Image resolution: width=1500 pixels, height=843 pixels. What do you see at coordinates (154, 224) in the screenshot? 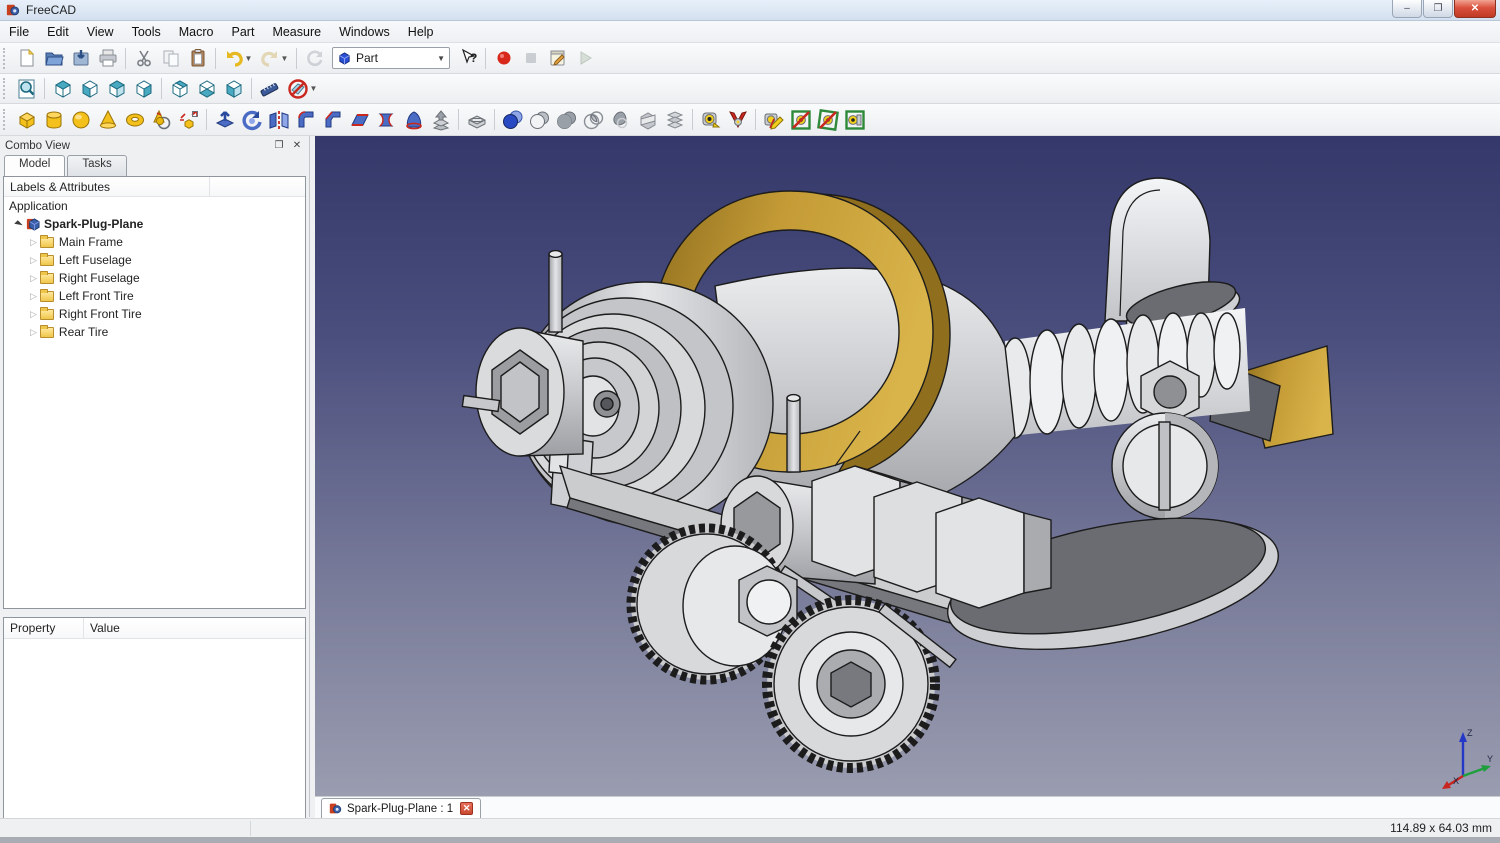
I see `tree-item-document: Spark-Plug-Plane` at bounding box center [154, 224].